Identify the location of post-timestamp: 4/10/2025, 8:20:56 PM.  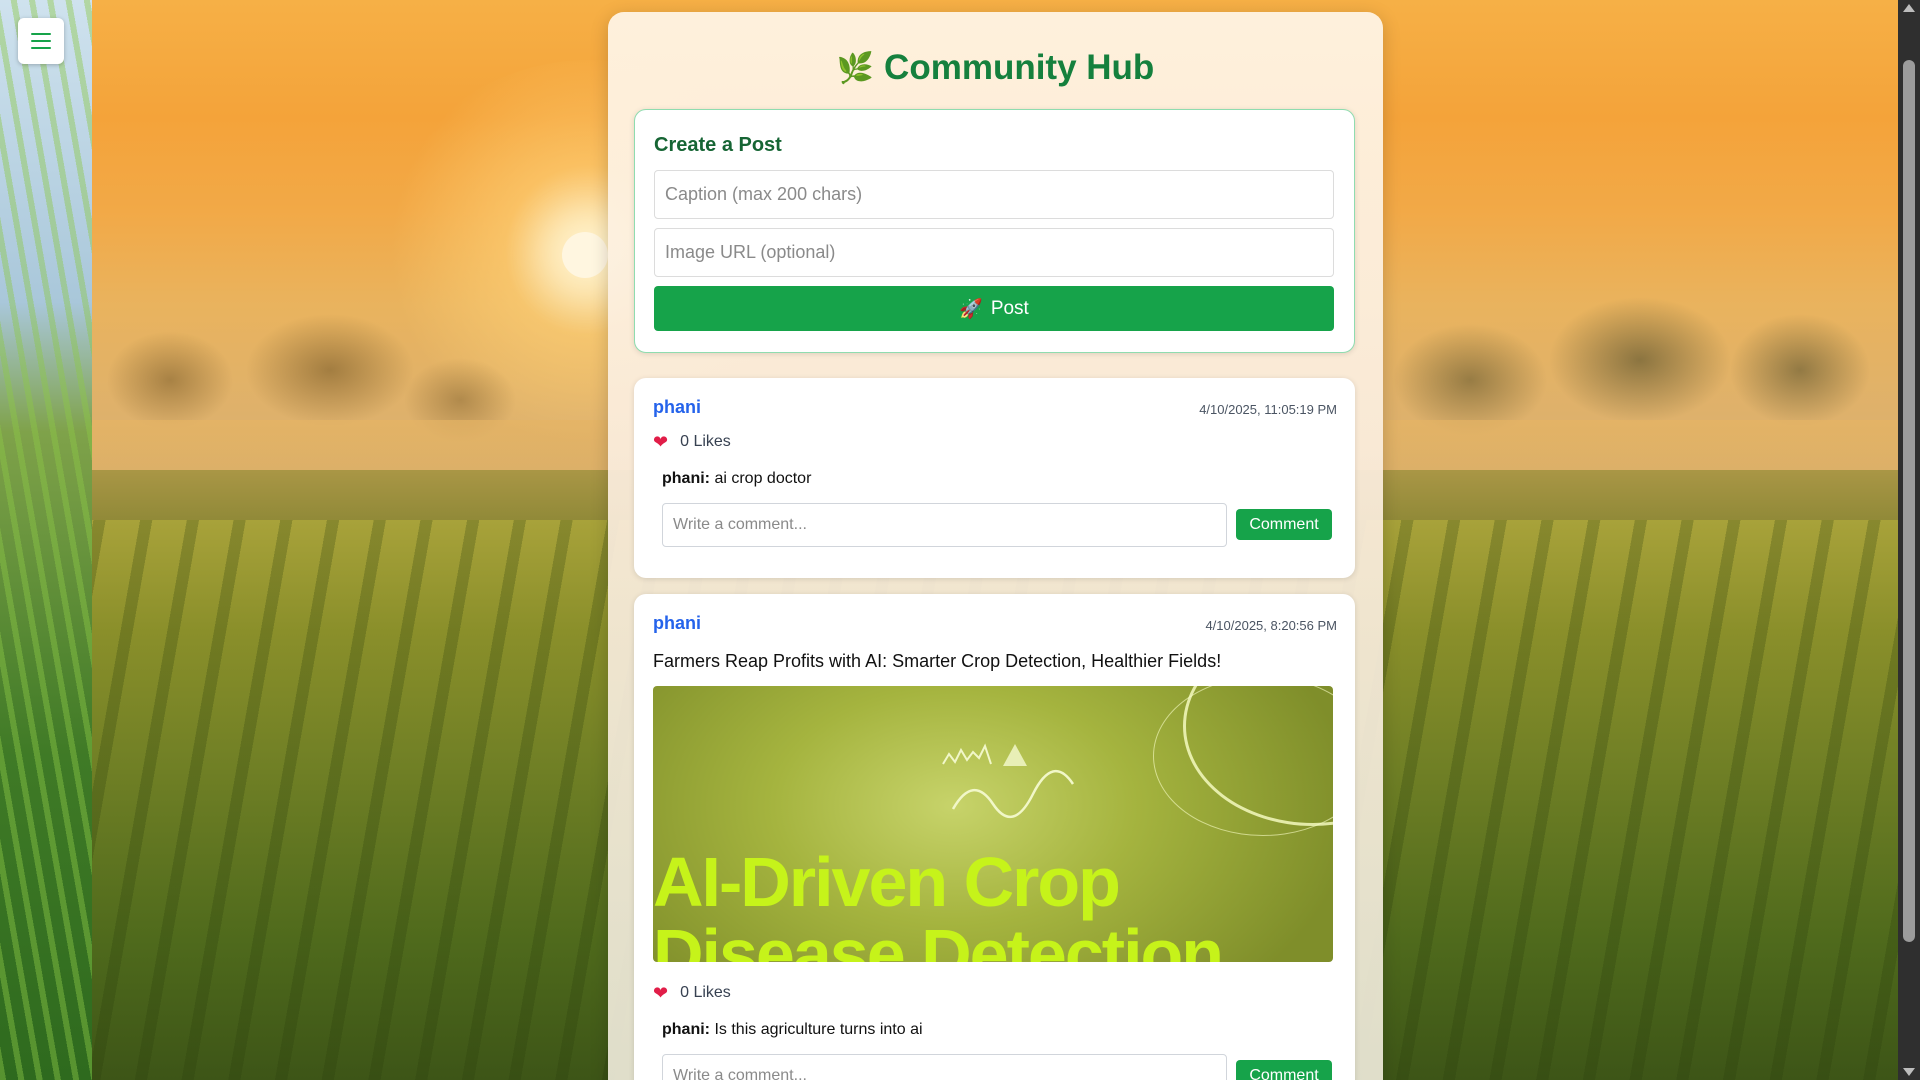
(1271, 625).